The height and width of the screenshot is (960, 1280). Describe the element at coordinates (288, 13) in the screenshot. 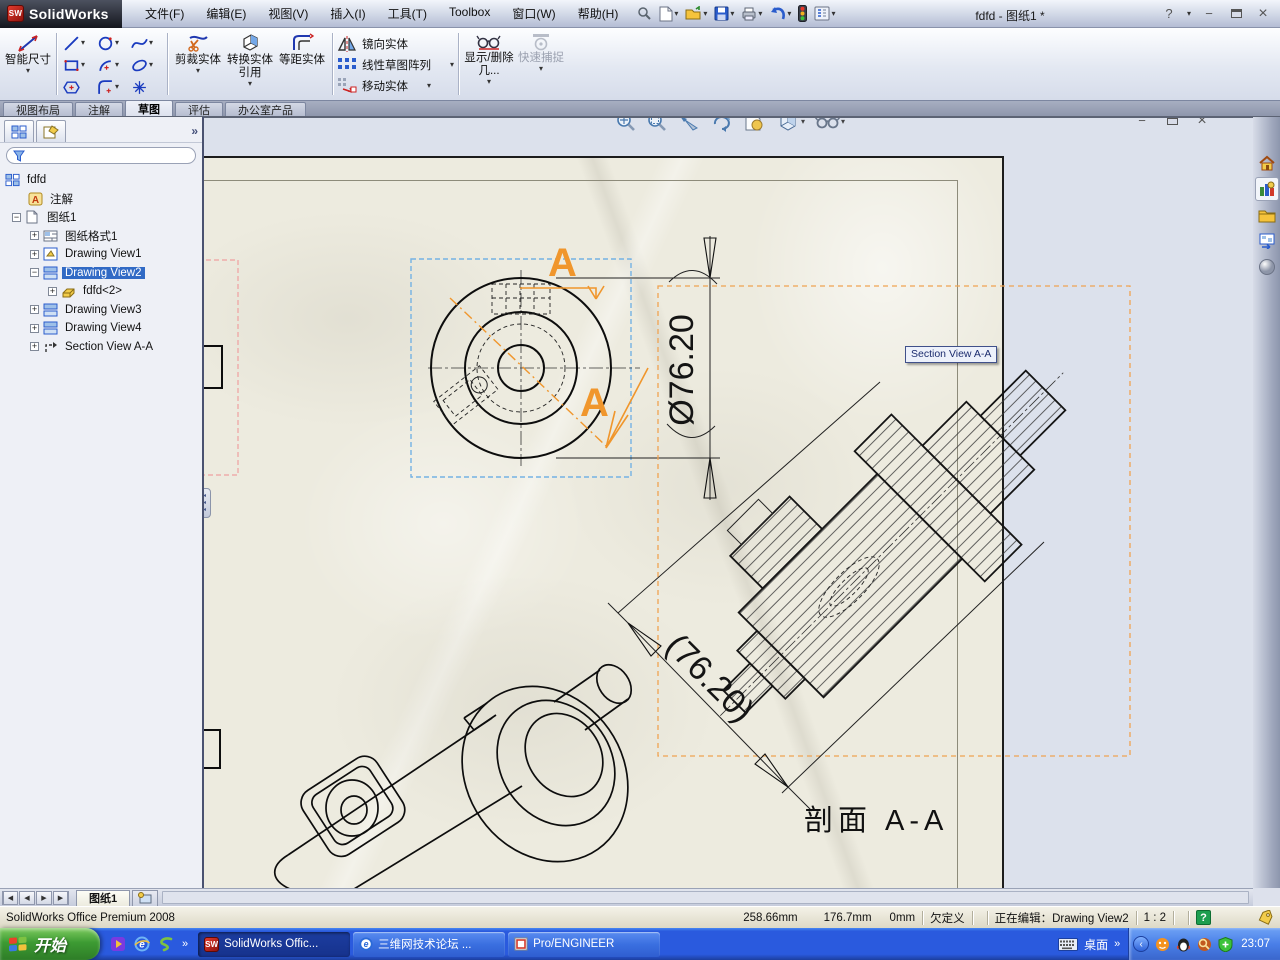

I see `menu-view: 视图(V)` at that location.